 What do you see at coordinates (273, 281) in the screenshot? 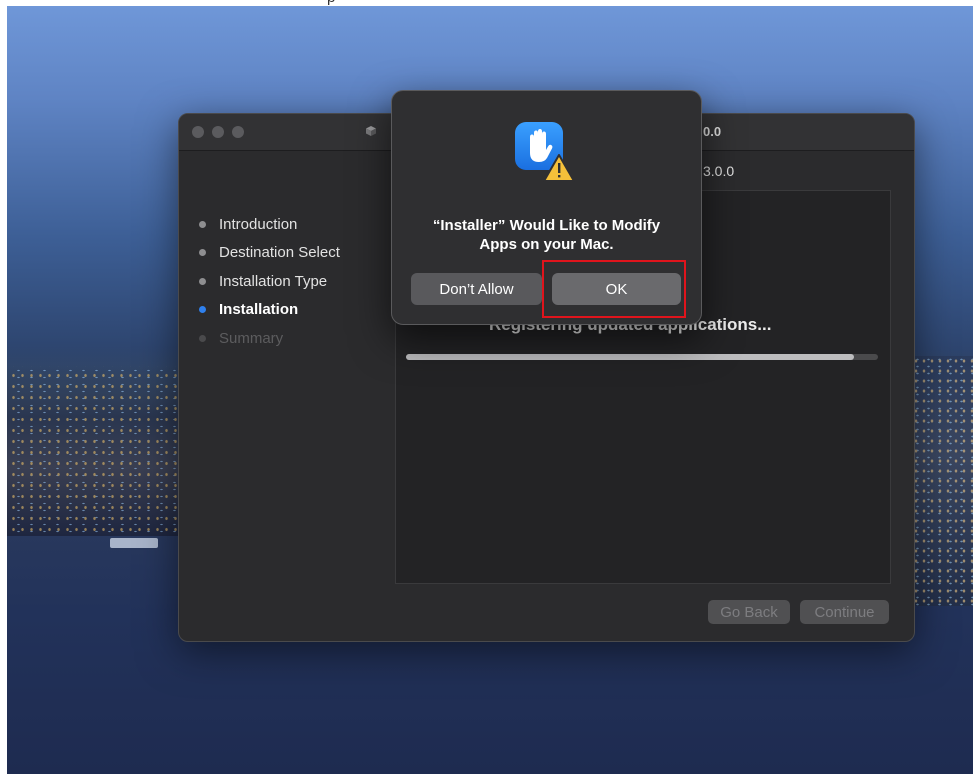
I see `step-label: Installation Type` at bounding box center [273, 281].